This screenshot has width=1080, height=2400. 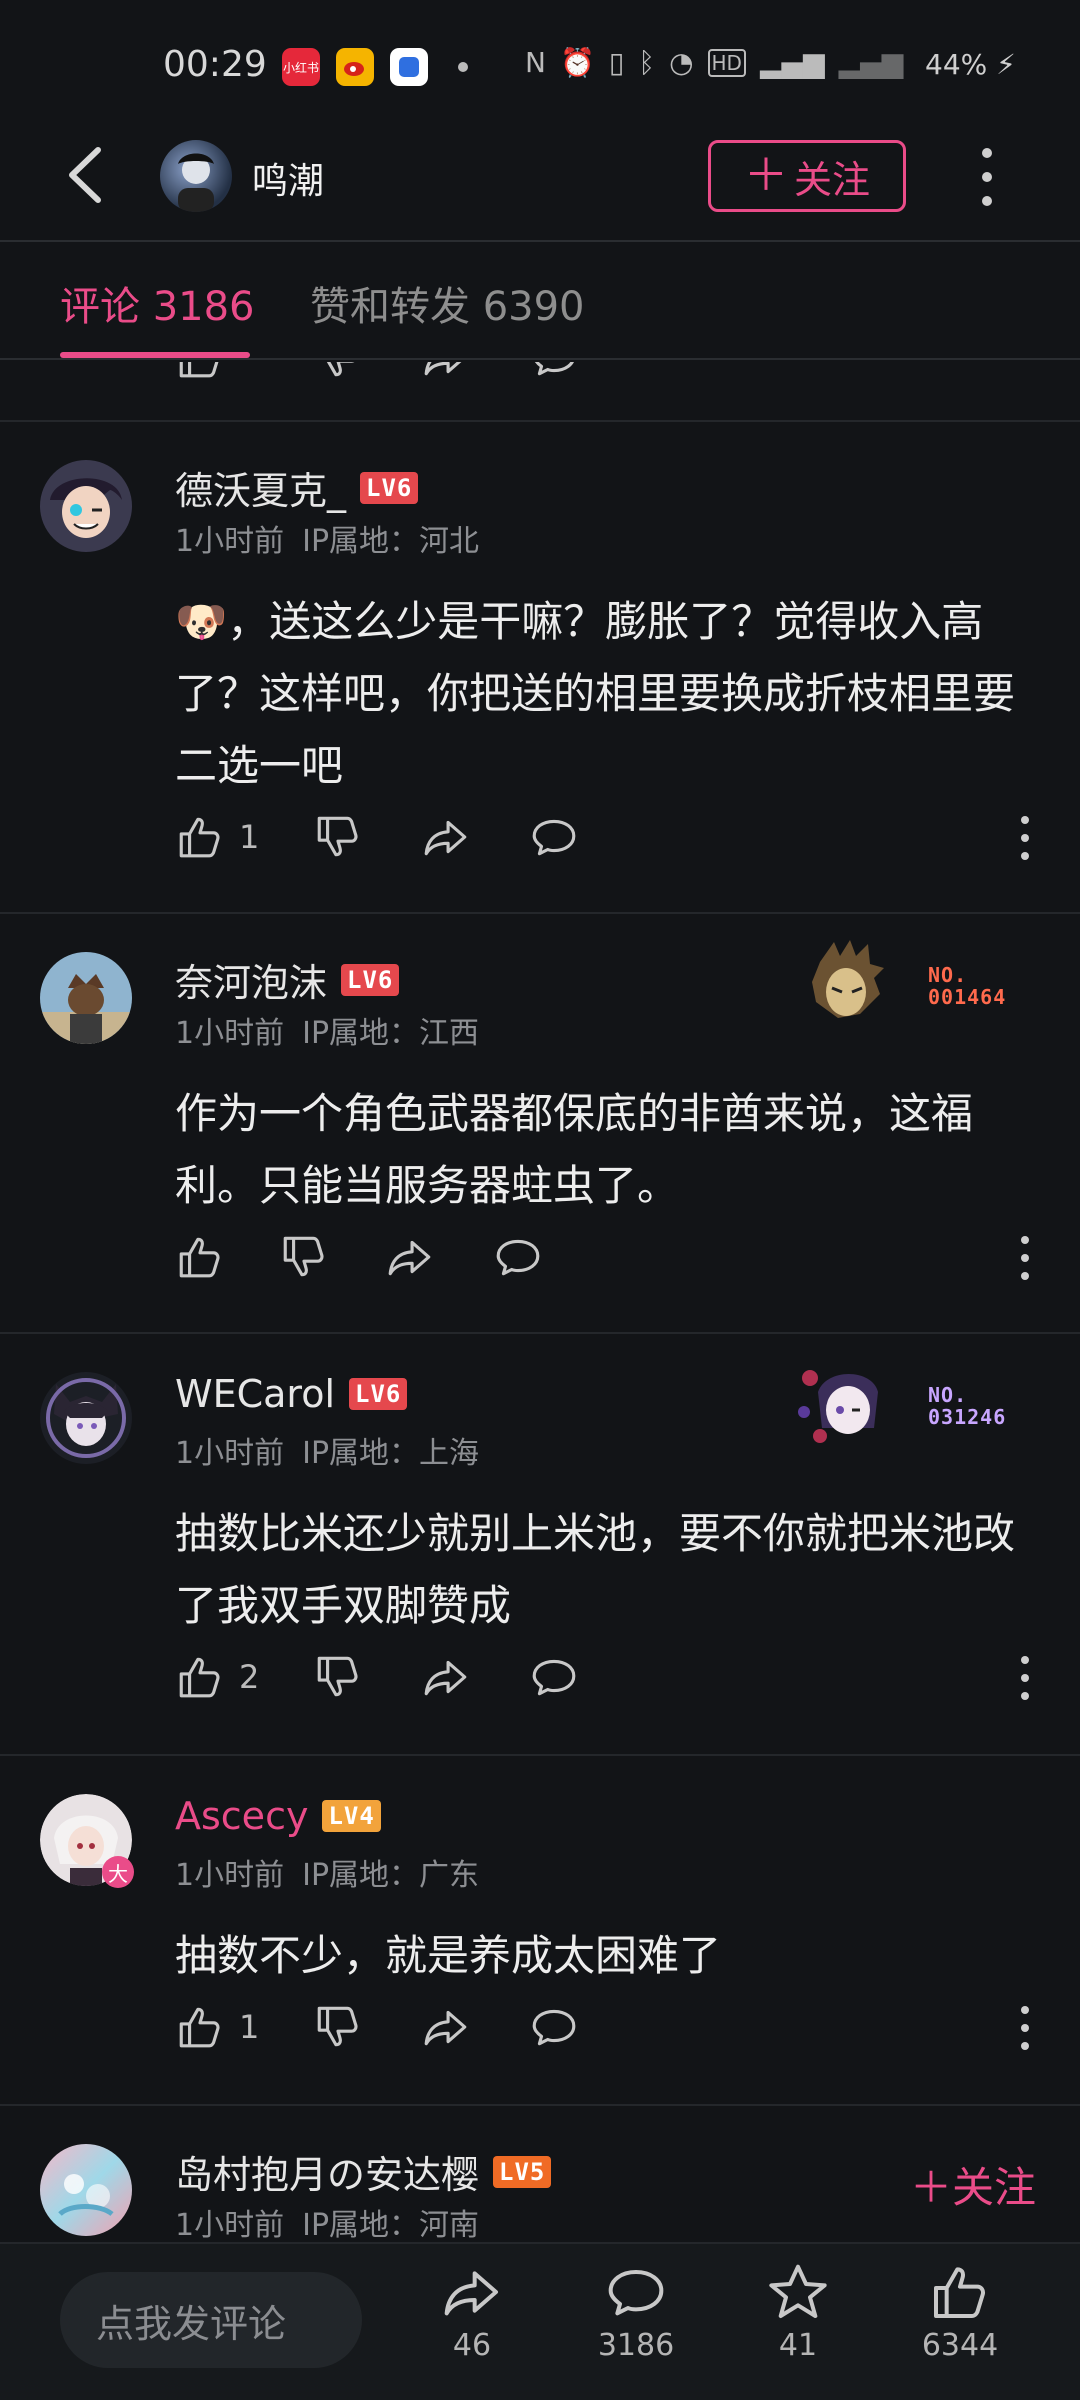 I want to click on dislike-icon, so click(x=338, y=372).